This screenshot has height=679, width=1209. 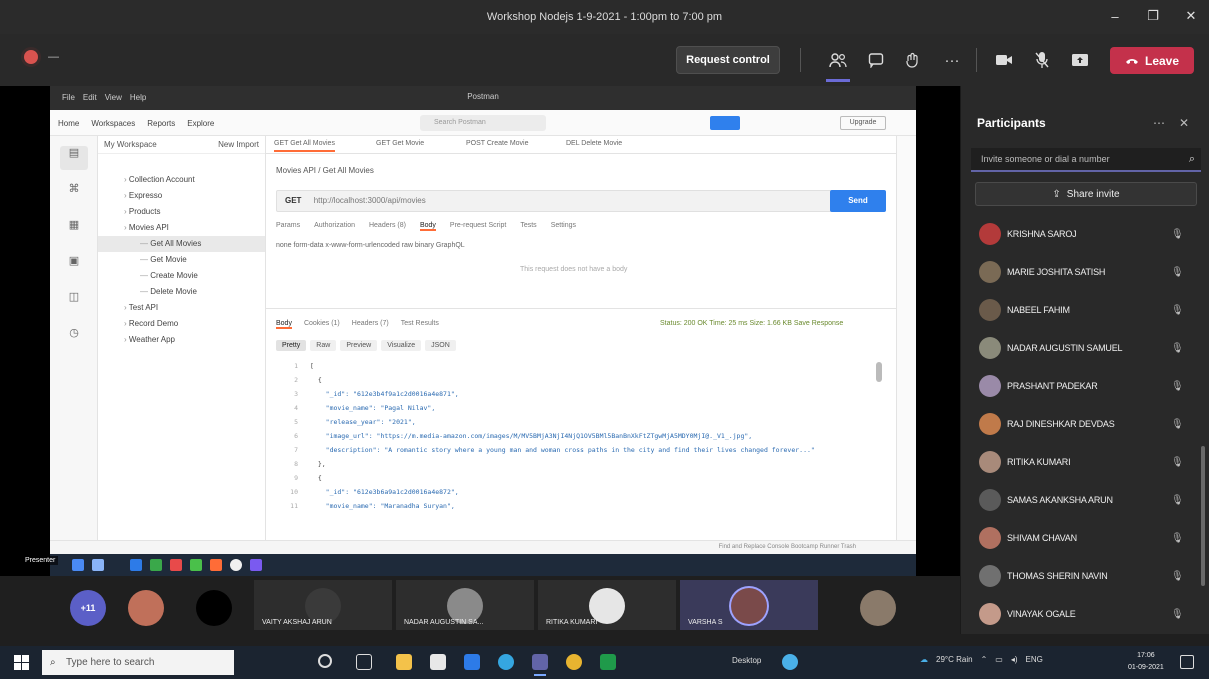 I want to click on mail-icon, so click(x=472, y=662).